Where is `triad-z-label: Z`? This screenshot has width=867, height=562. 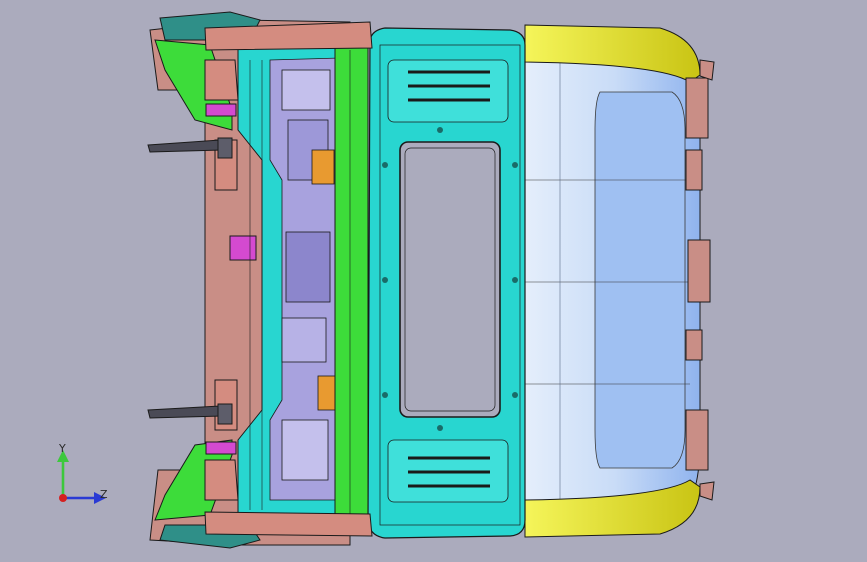
triad-z-label: Z is located at coordinates (104, 494).